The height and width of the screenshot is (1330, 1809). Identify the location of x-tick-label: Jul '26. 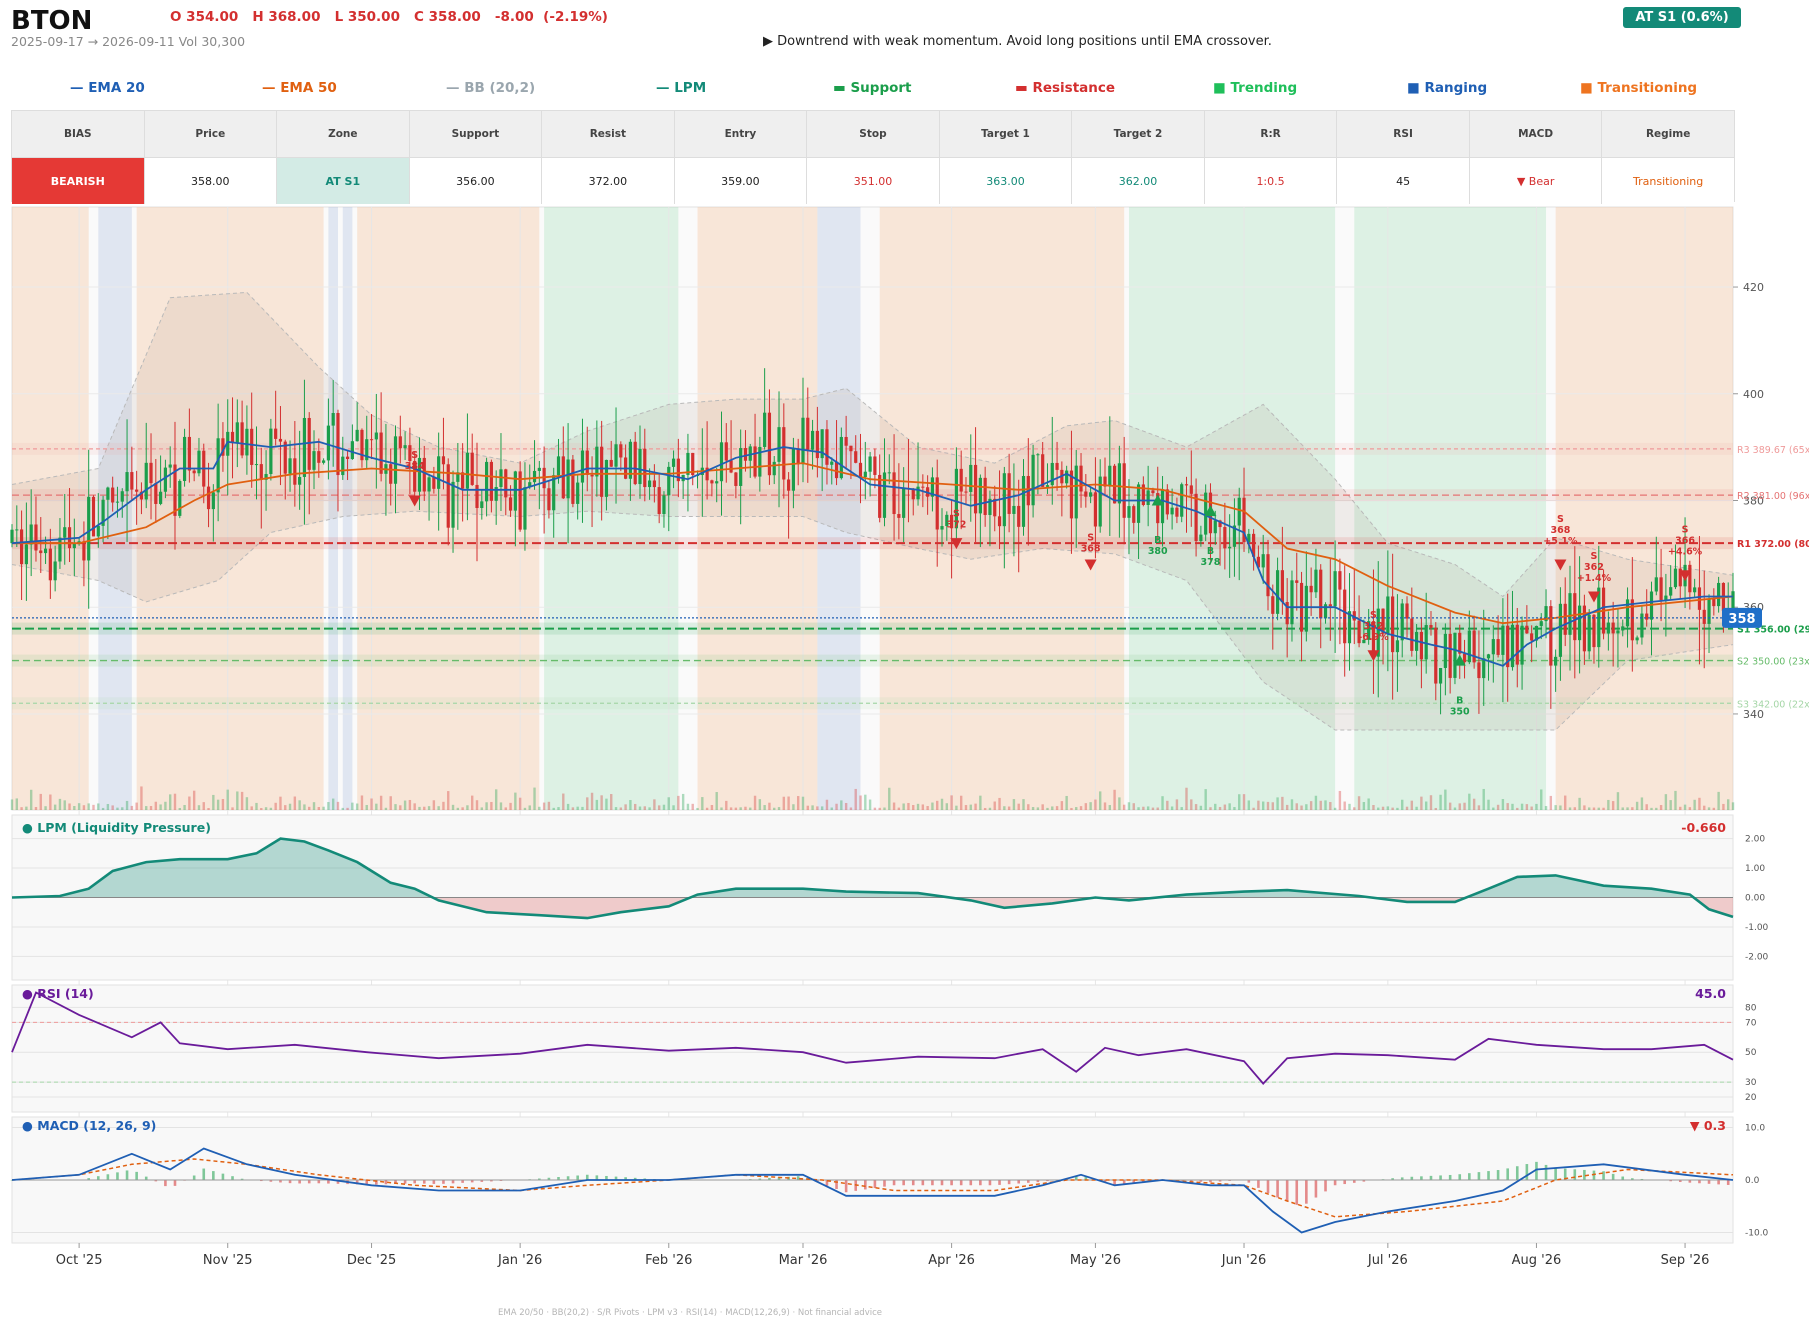
(1387, 1260).